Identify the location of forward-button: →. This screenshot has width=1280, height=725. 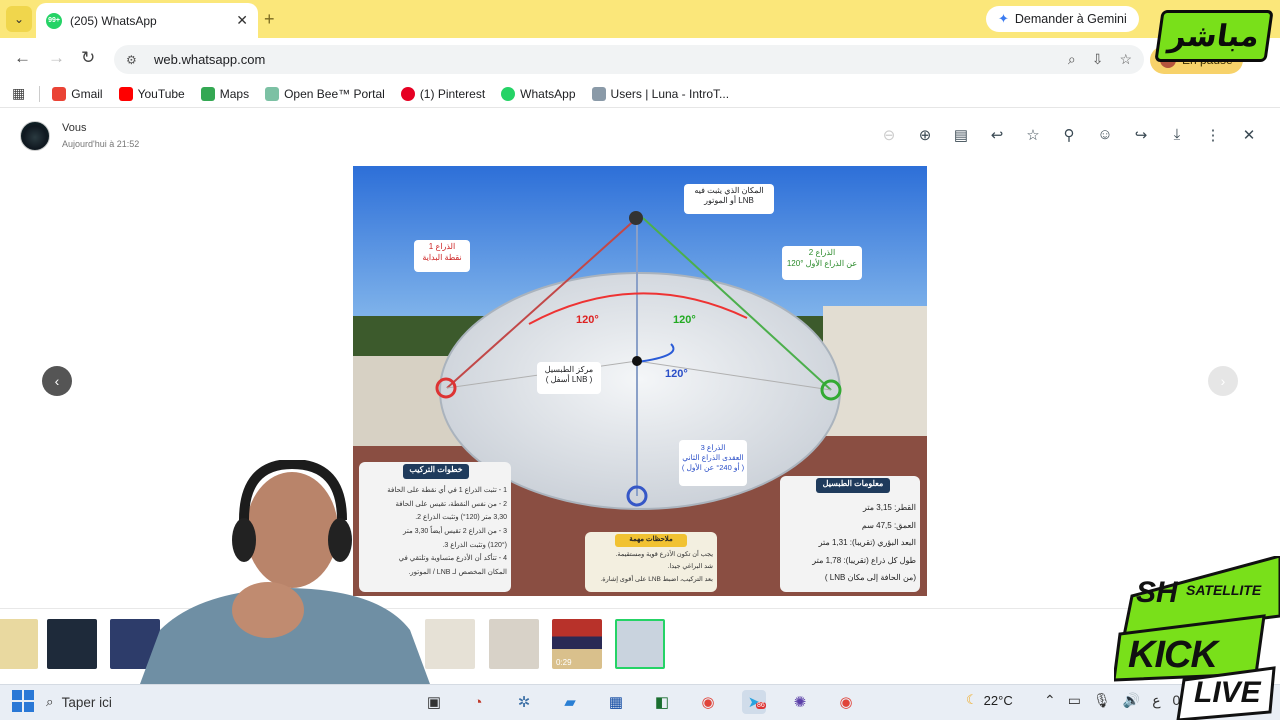
(56, 58).